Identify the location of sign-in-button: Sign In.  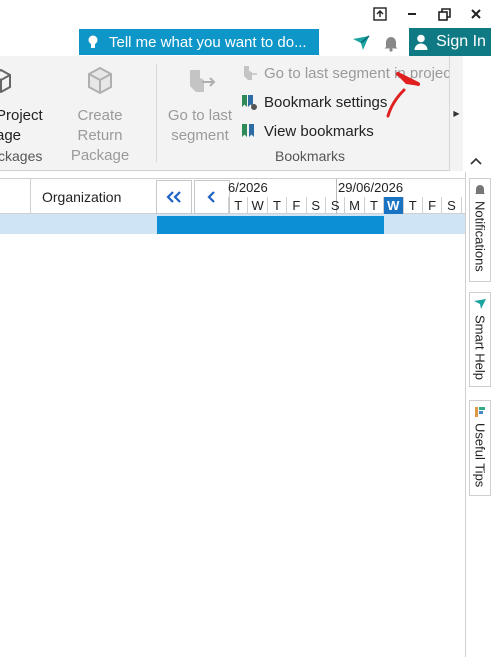
(450, 42).